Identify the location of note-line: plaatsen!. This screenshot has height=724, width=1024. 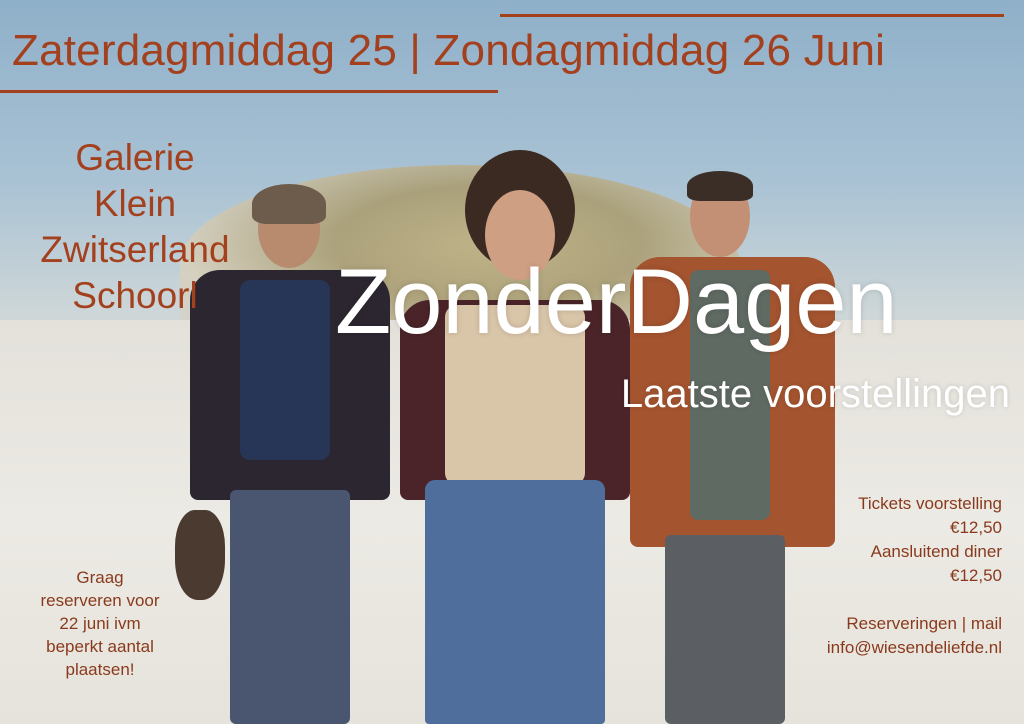
(100, 669).